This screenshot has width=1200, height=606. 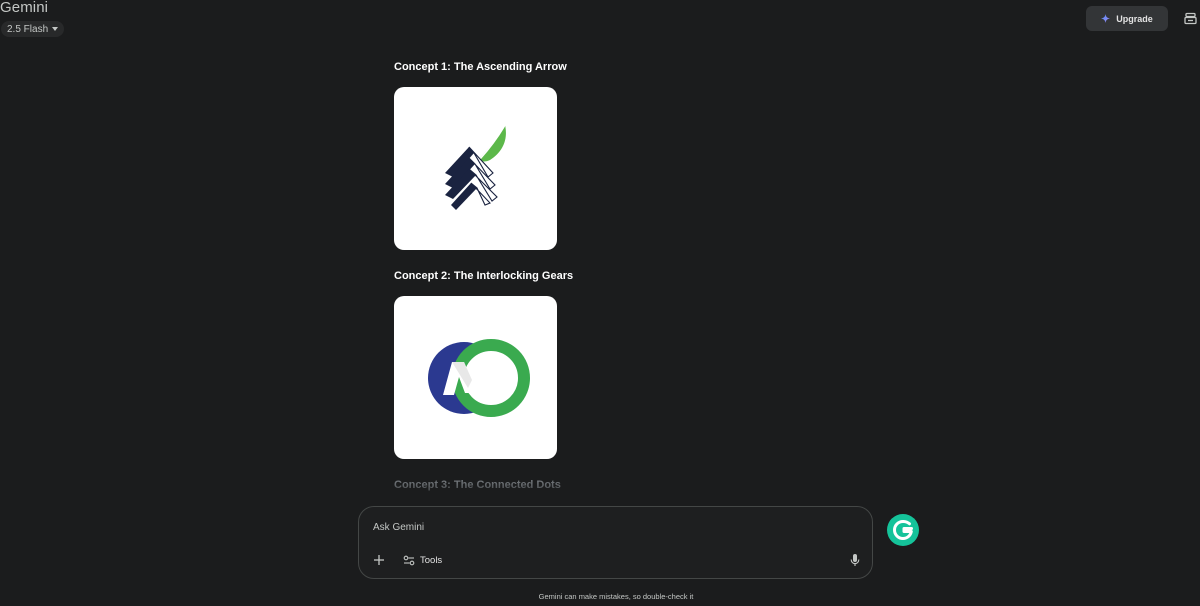 What do you see at coordinates (484, 276) in the screenshot?
I see `concept-2-title: Concept 2: The Interlocking Gears` at bounding box center [484, 276].